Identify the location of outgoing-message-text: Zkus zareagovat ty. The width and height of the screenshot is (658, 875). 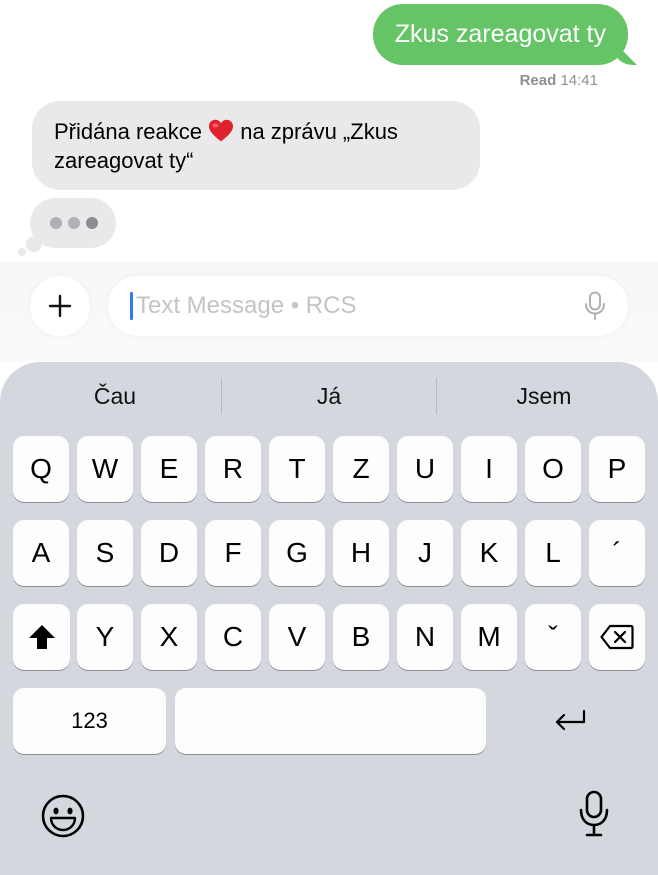
(500, 34).